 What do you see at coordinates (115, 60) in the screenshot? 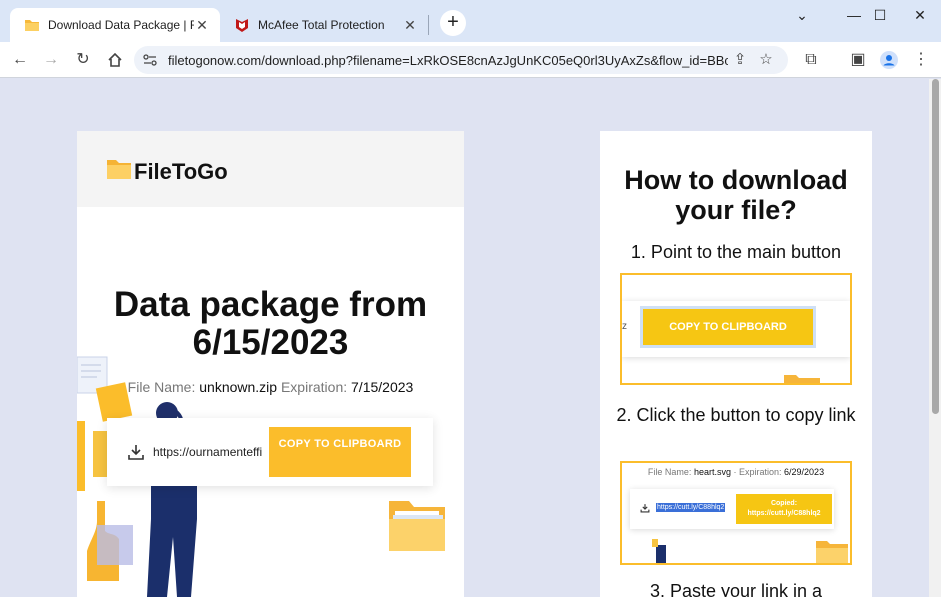
I see `home-icon` at bounding box center [115, 60].